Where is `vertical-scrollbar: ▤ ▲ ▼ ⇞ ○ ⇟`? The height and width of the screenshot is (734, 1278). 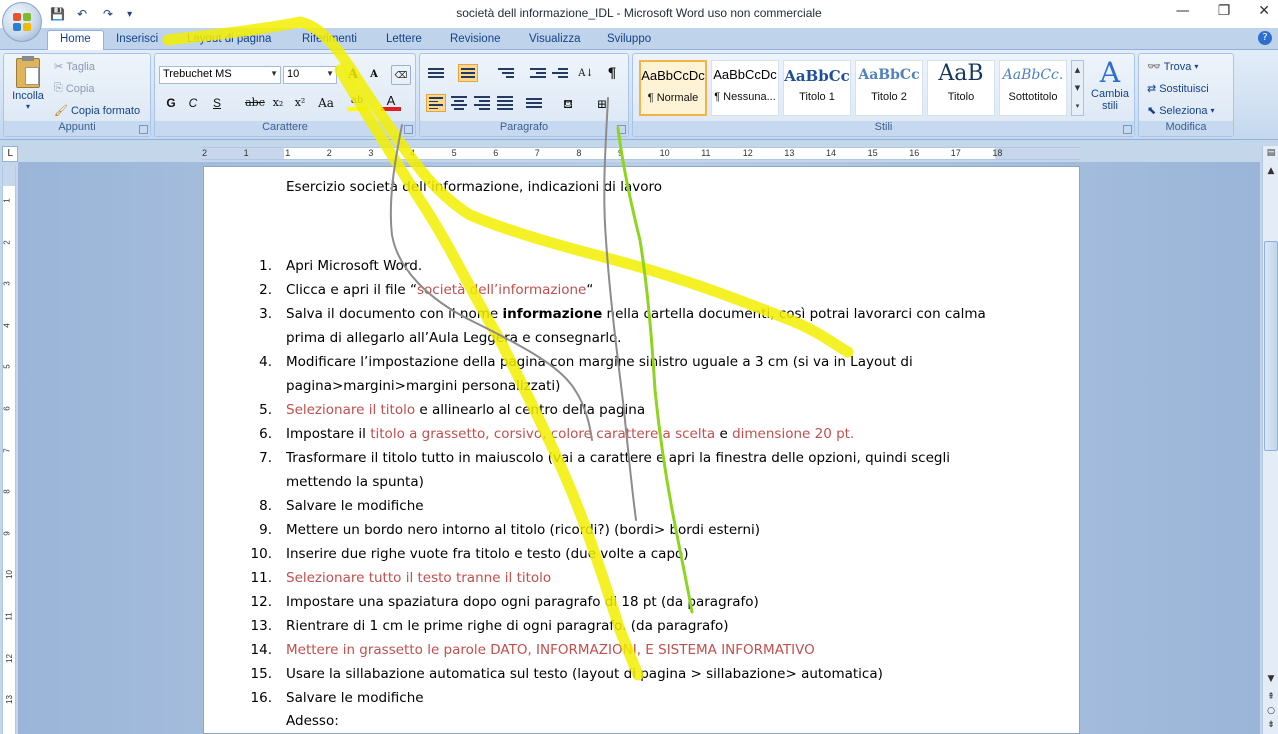 vertical-scrollbar: ▤ ▲ ▼ ⇞ ○ ⇟ is located at coordinates (1270, 440).